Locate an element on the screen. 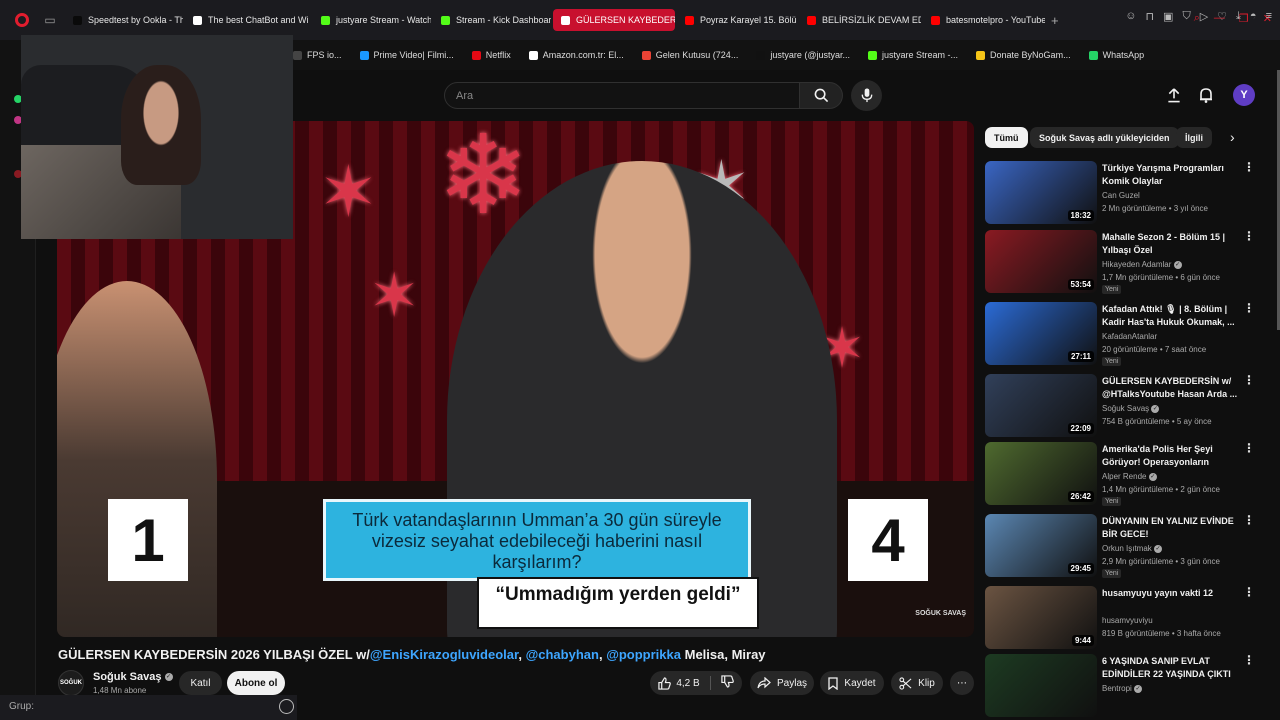  video-thumbnail: 27:11 is located at coordinates (1041, 333).